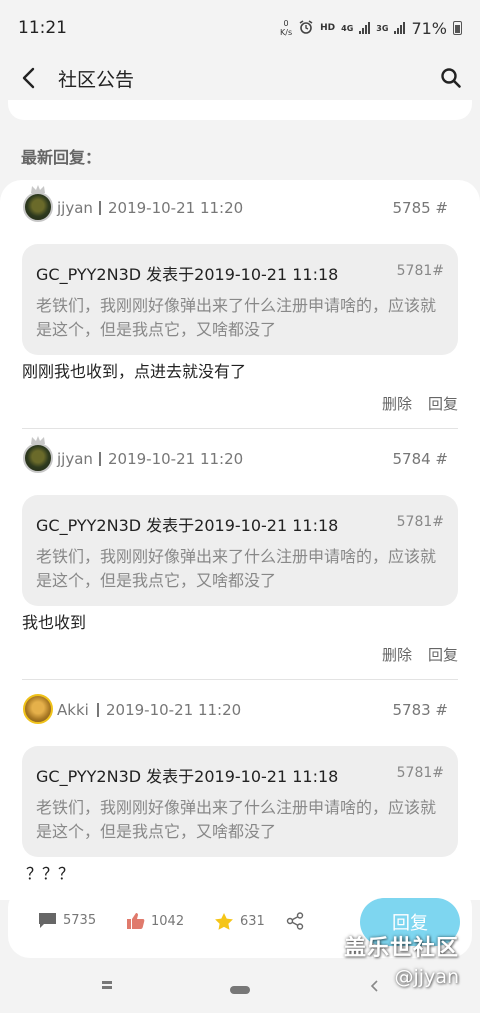 Image resolution: width=480 pixels, height=1013 pixels. Describe the element at coordinates (54, 622) in the screenshot. I see `reply-body: 我也收到` at that location.